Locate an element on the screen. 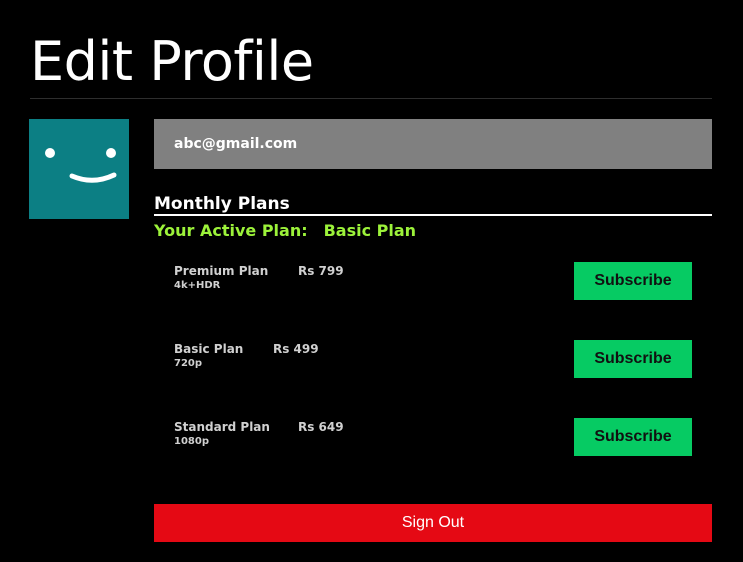  active-plan-label: Your Active Plan: is located at coordinates (231, 230).